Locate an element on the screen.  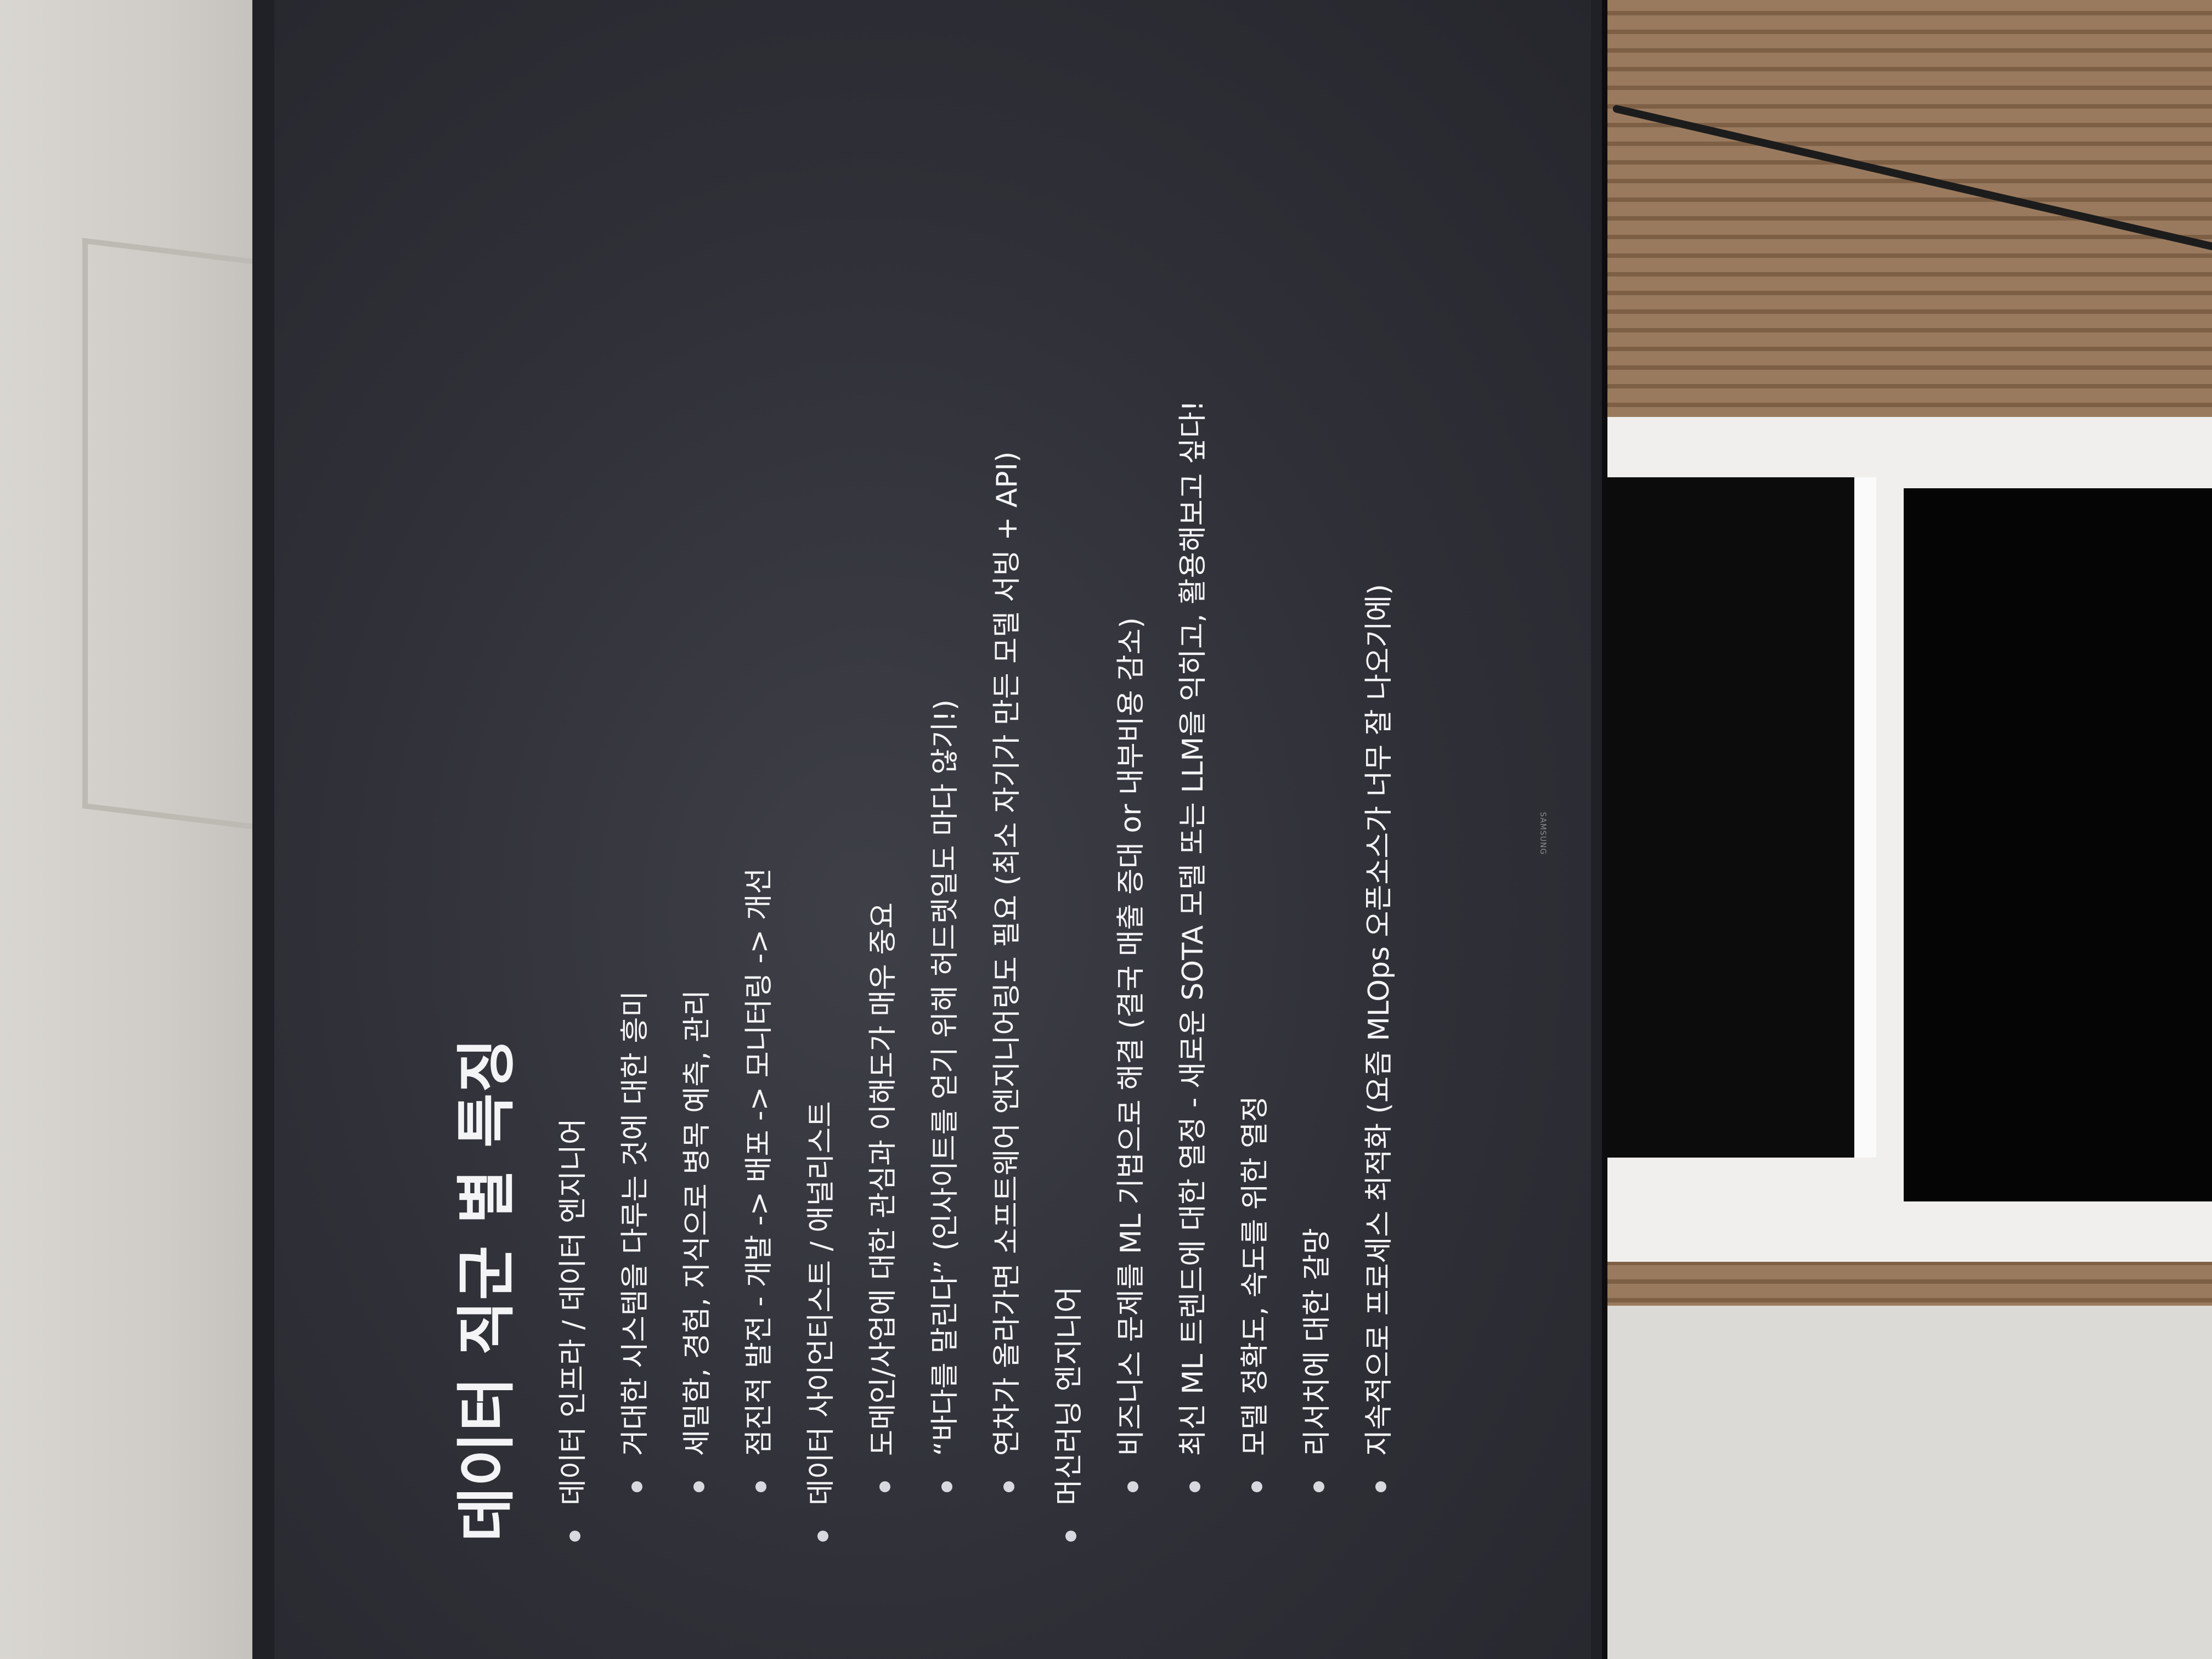
bullet-line: 데이터 인프라 / 데이터 엔지니어 is located at coordinates (574, 1330).